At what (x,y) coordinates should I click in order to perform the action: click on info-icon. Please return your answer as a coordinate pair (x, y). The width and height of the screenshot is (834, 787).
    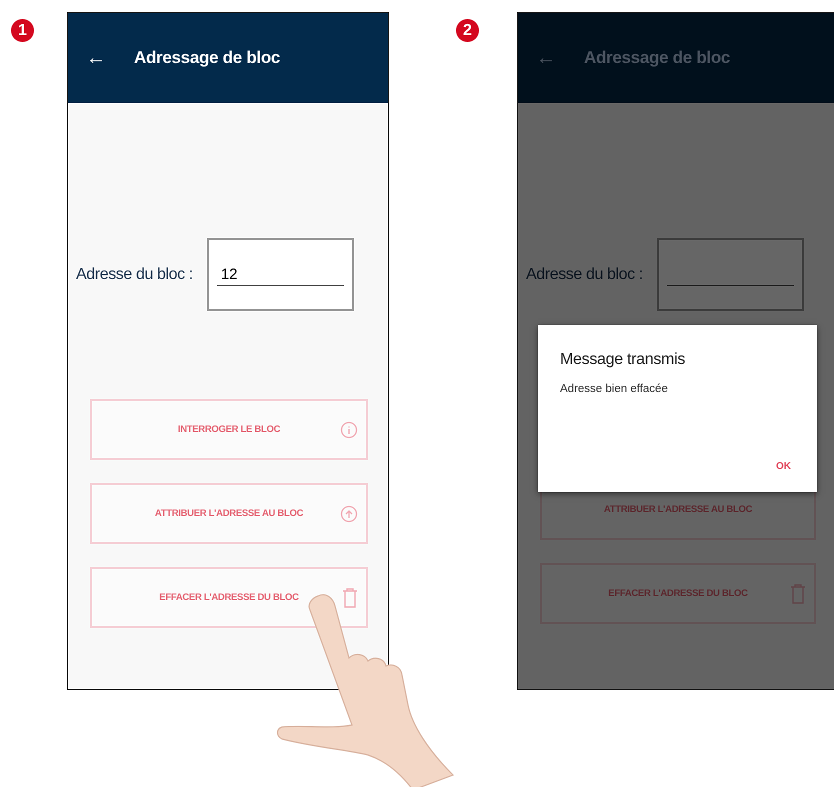
    Looking at the image, I should click on (349, 429).